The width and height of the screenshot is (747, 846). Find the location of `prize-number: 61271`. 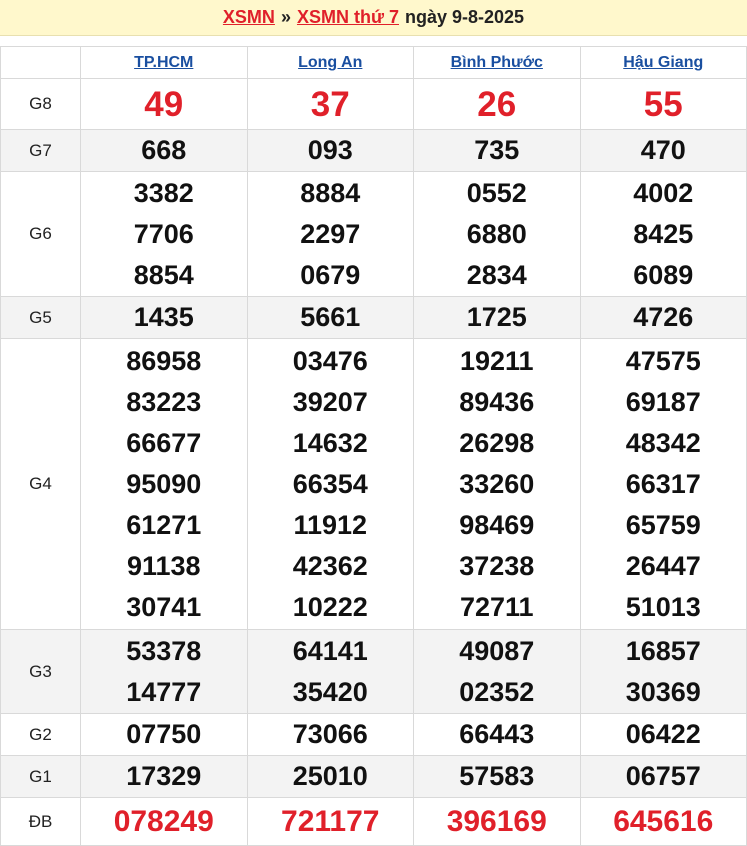

prize-number: 61271 is located at coordinates (164, 524).